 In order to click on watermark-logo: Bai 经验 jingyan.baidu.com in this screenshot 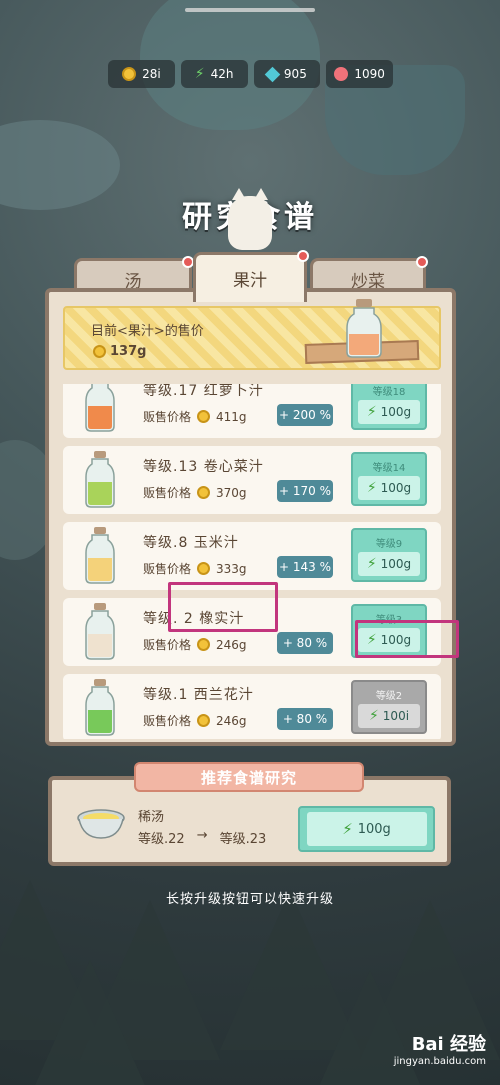, I will do `click(440, 1048)`.